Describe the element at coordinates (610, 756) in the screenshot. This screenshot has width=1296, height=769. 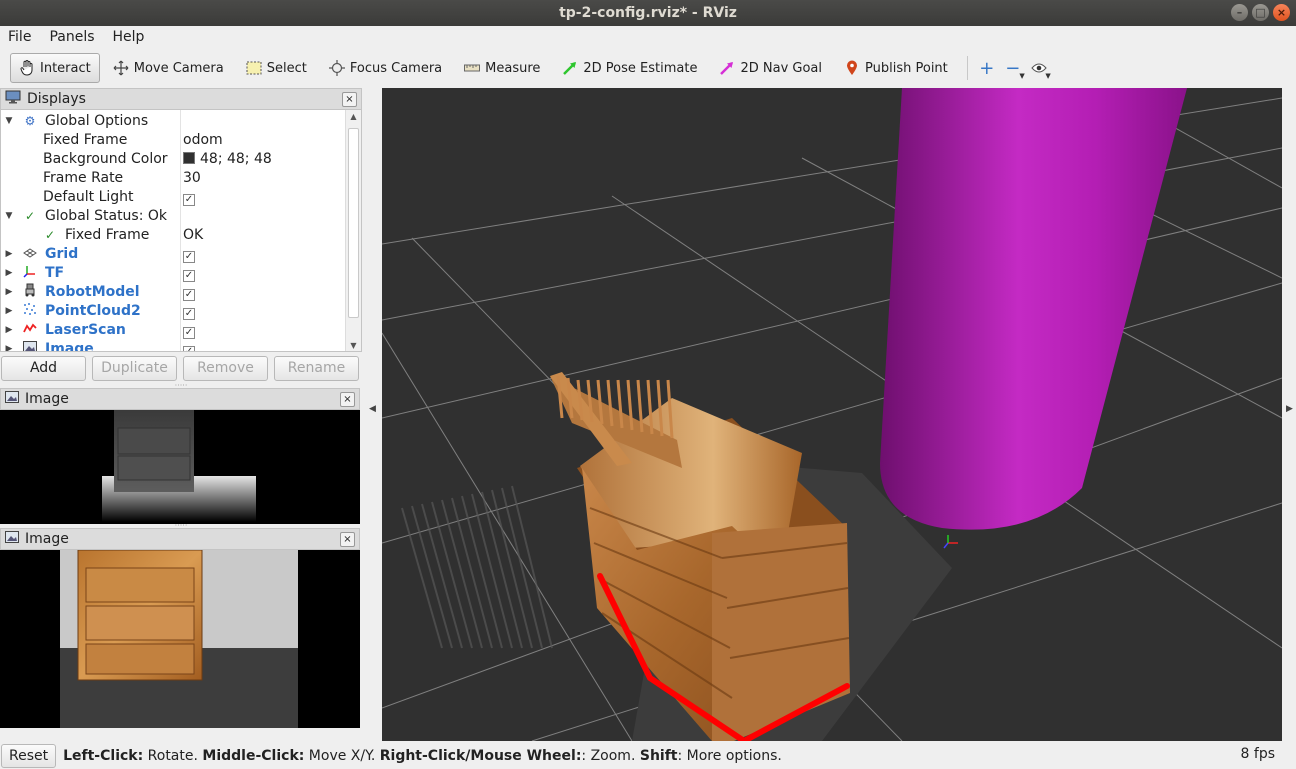
I see `hint-text: : Zoom.` at that location.